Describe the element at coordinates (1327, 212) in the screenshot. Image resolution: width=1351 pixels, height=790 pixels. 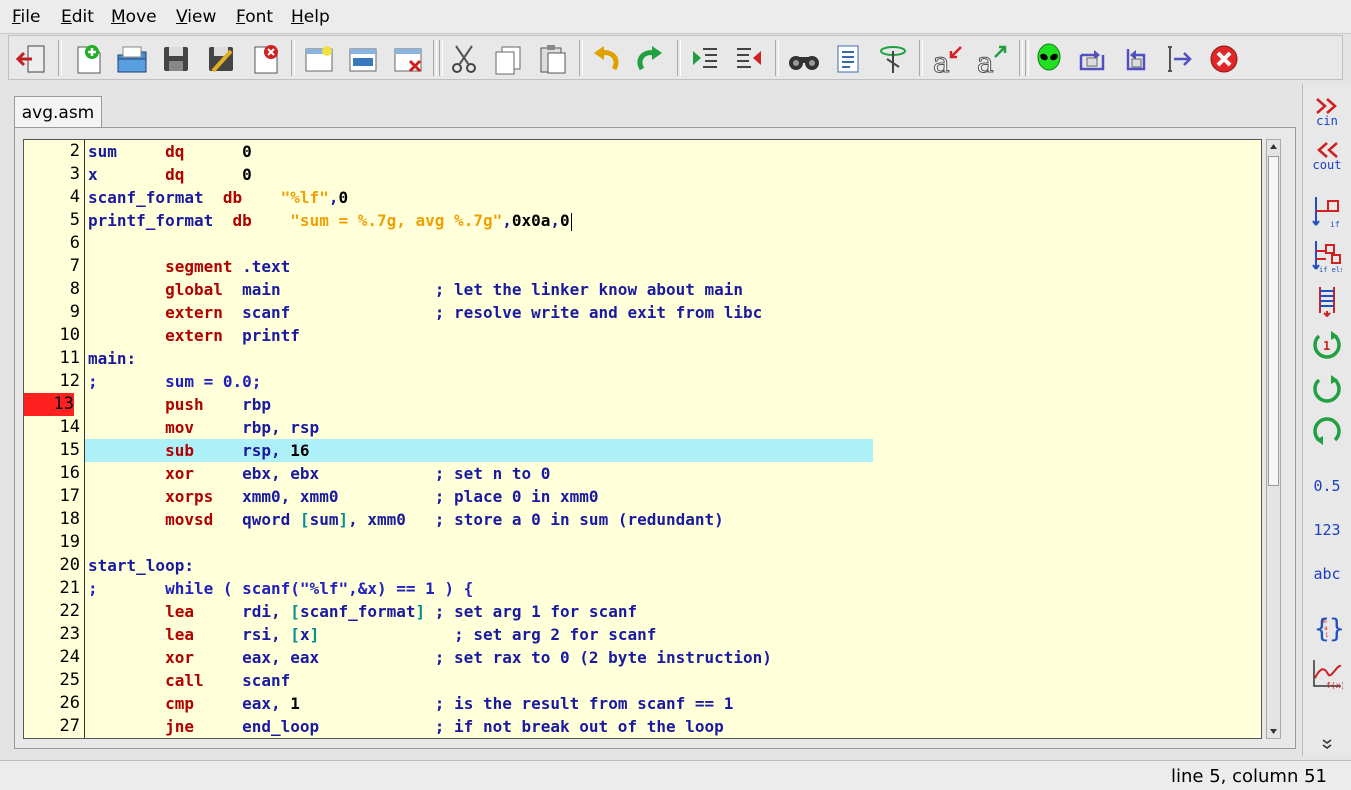
I see `if-button: if` at that location.